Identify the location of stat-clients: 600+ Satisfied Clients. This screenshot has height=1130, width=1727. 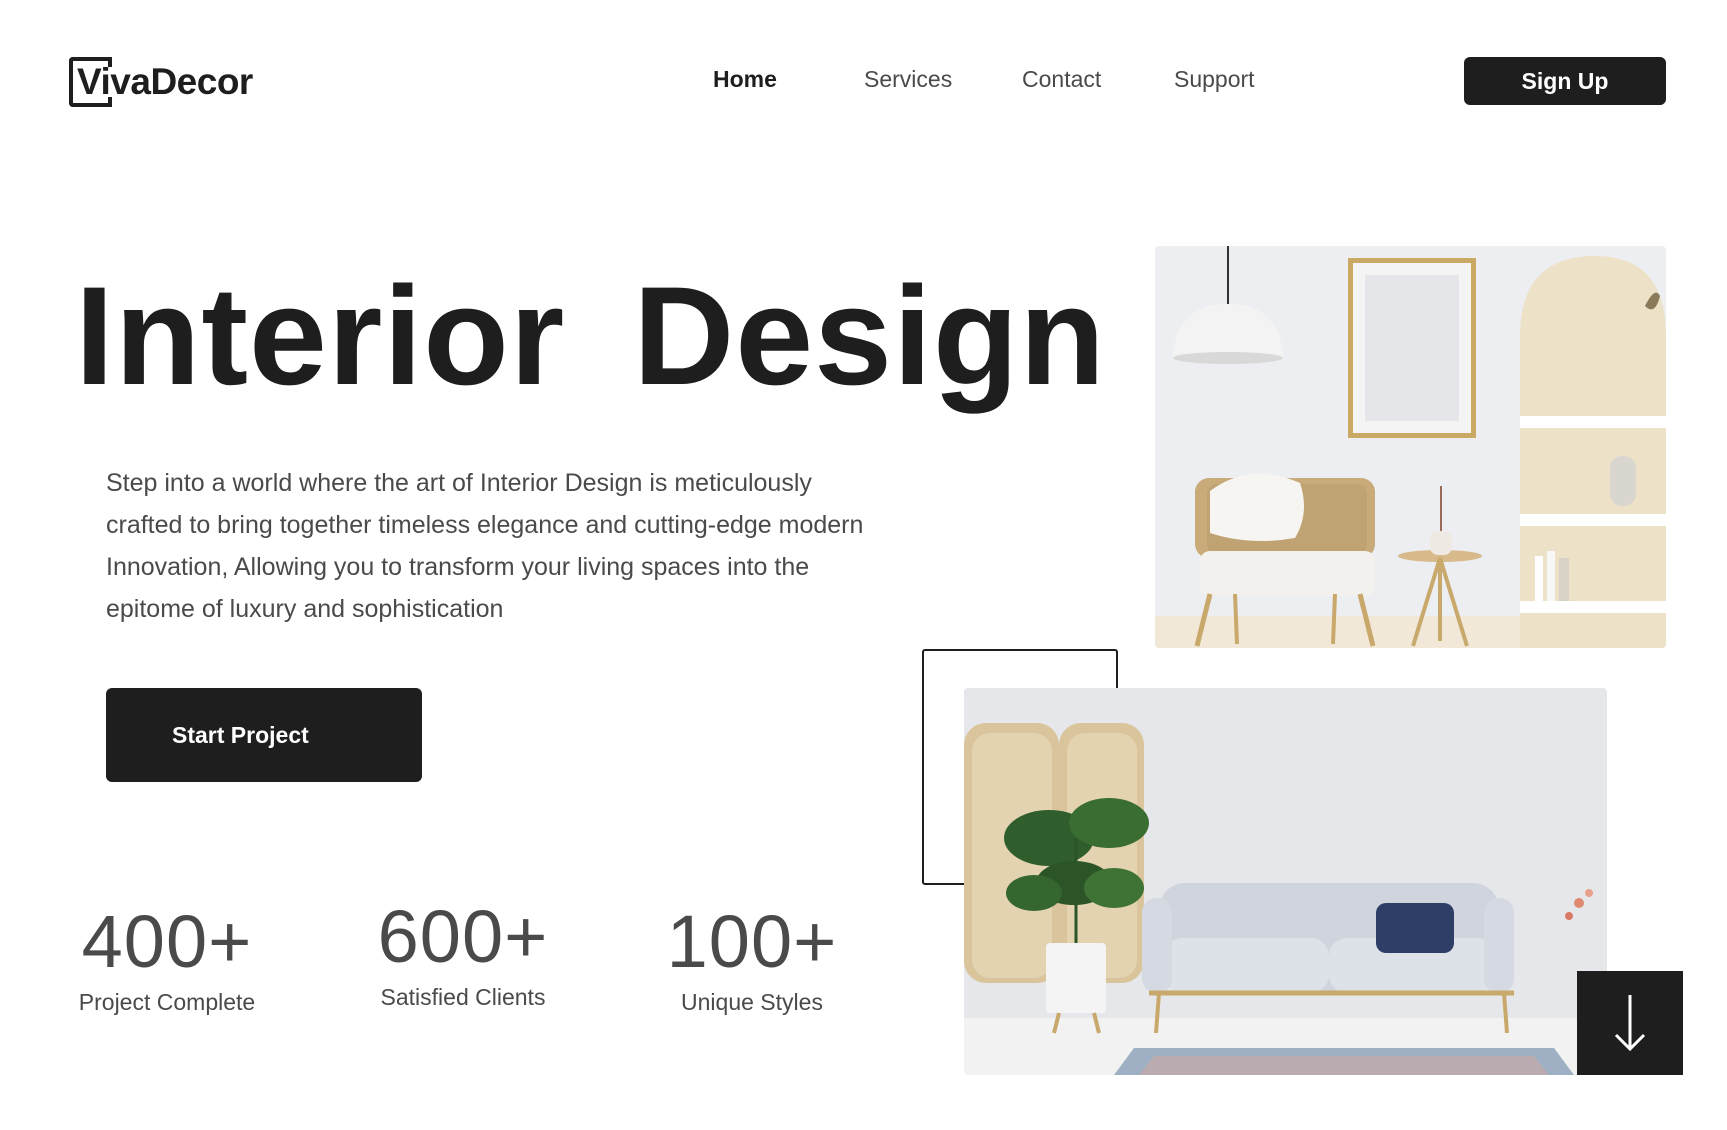
(463, 955).